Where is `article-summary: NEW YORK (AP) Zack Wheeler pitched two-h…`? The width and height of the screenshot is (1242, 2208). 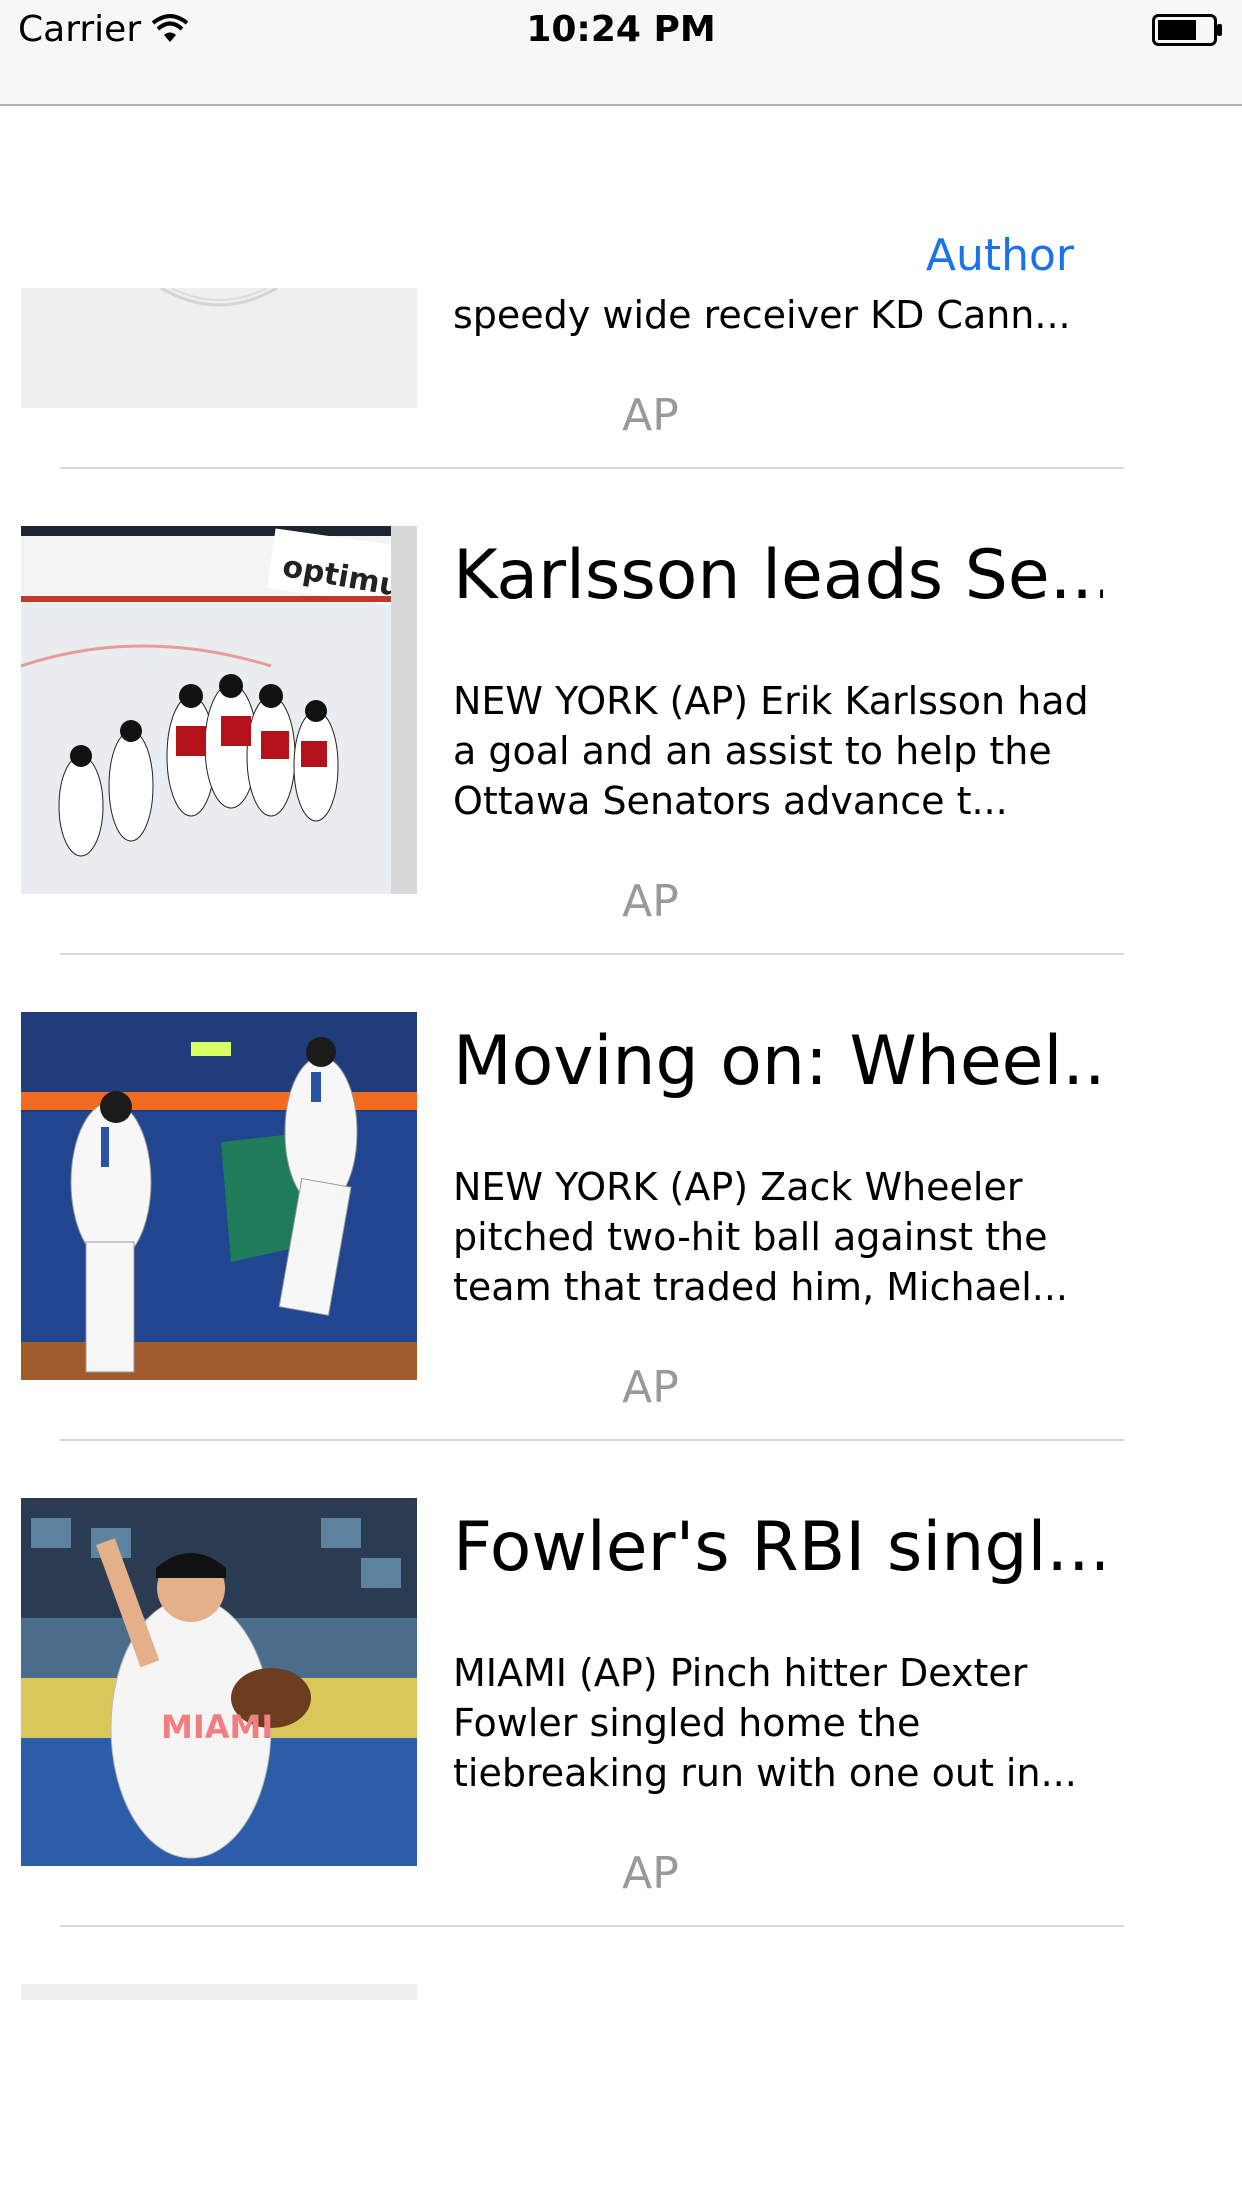 article-summary: NEW YORK (AP) Zack Wheeler pitched two-h… is located at coordinates (761, 1237).